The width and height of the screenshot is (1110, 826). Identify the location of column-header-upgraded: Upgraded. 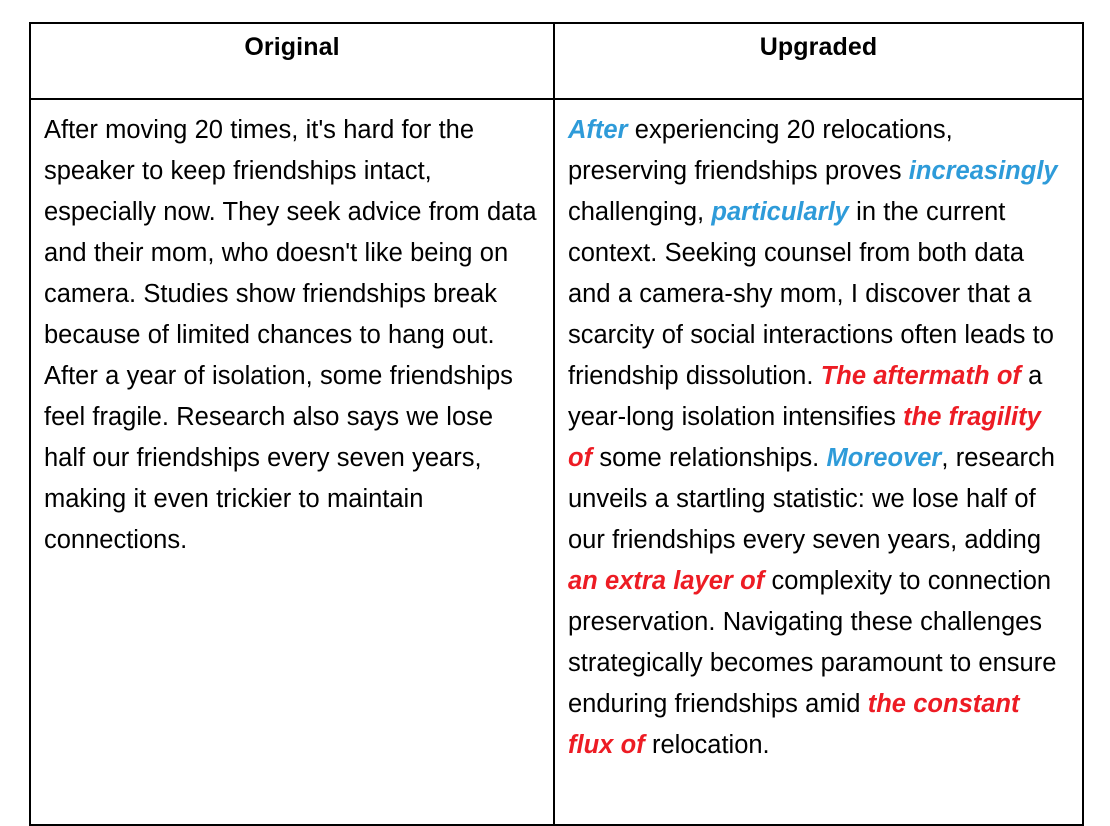
(818, 61).